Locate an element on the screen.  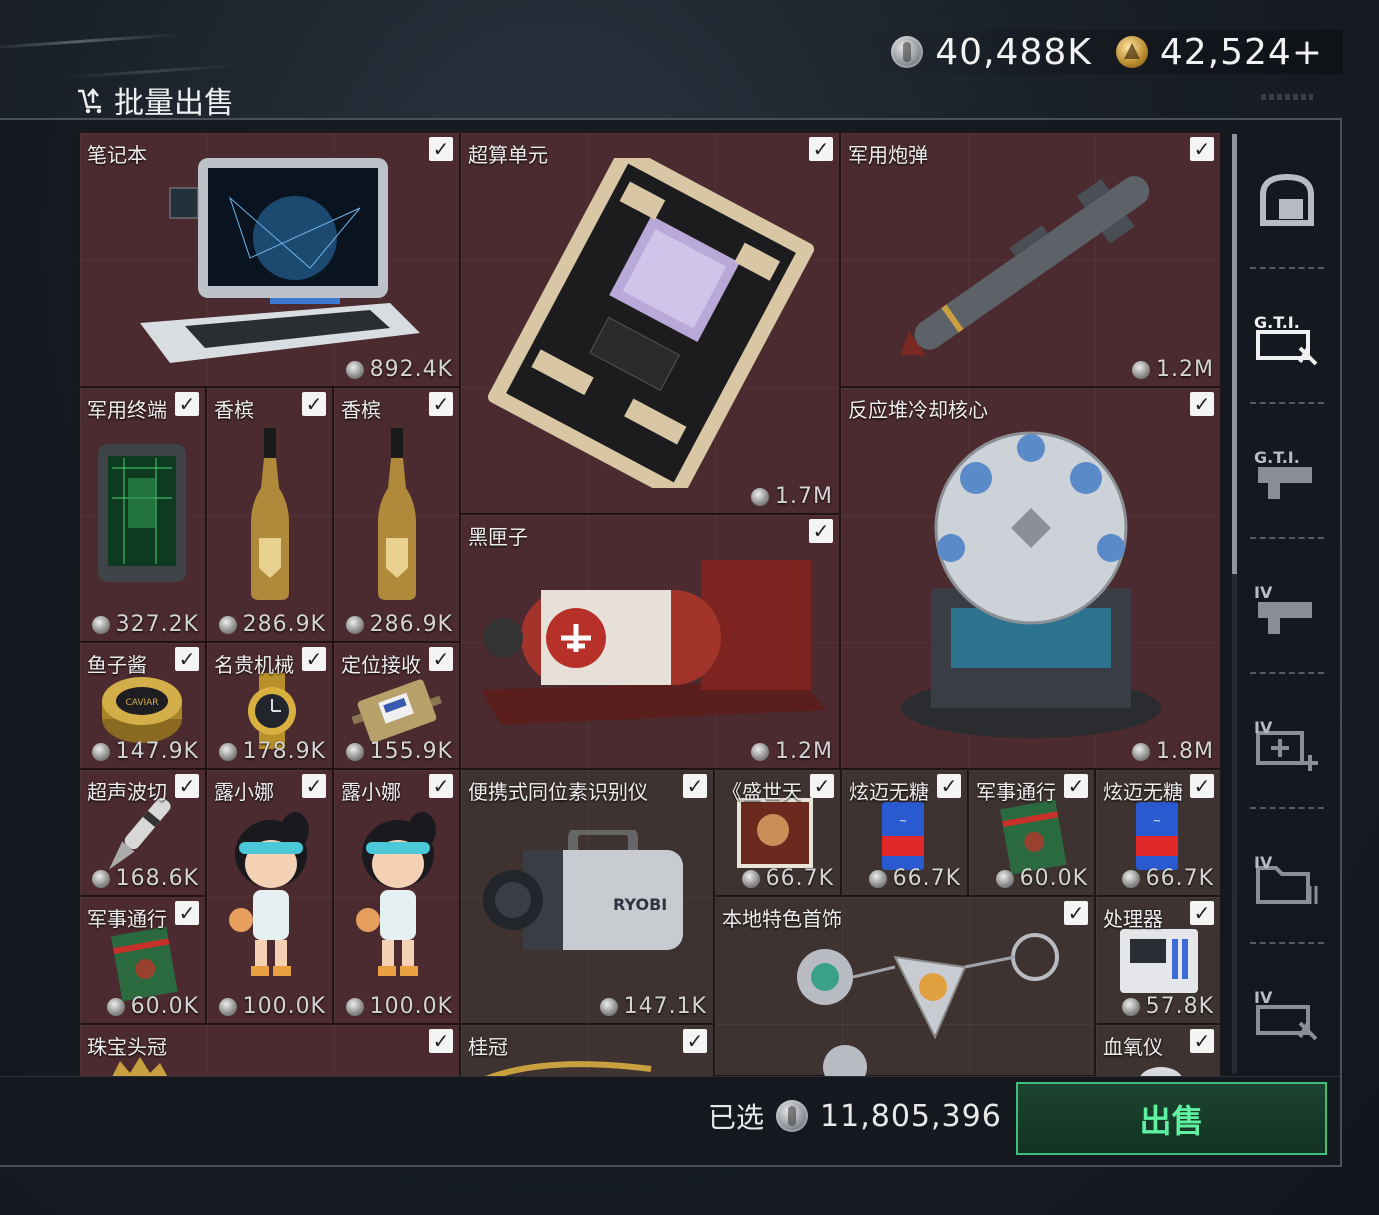
item-tile: 超声波切 ✓ 168.6K is located at coordinates (142, 832).